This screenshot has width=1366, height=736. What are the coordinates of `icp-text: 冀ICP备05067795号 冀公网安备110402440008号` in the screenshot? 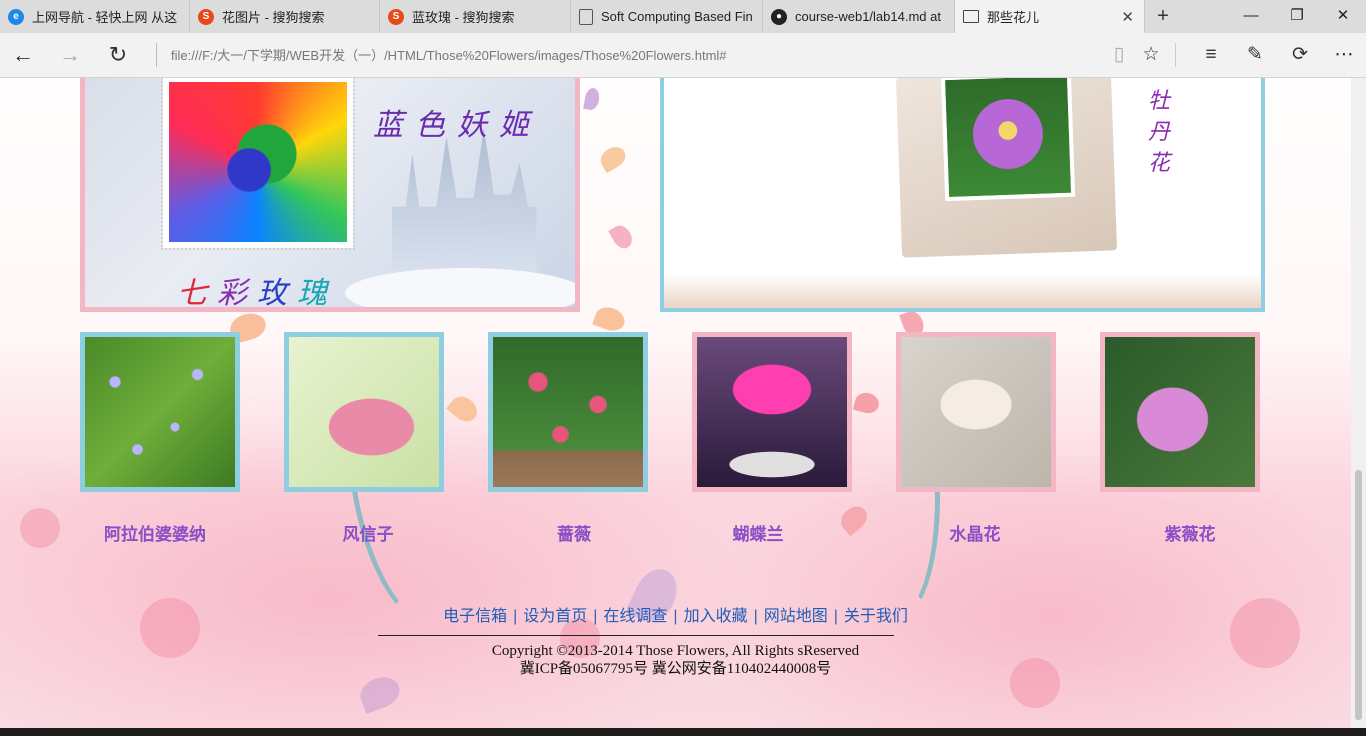 It's located at (675, 669).